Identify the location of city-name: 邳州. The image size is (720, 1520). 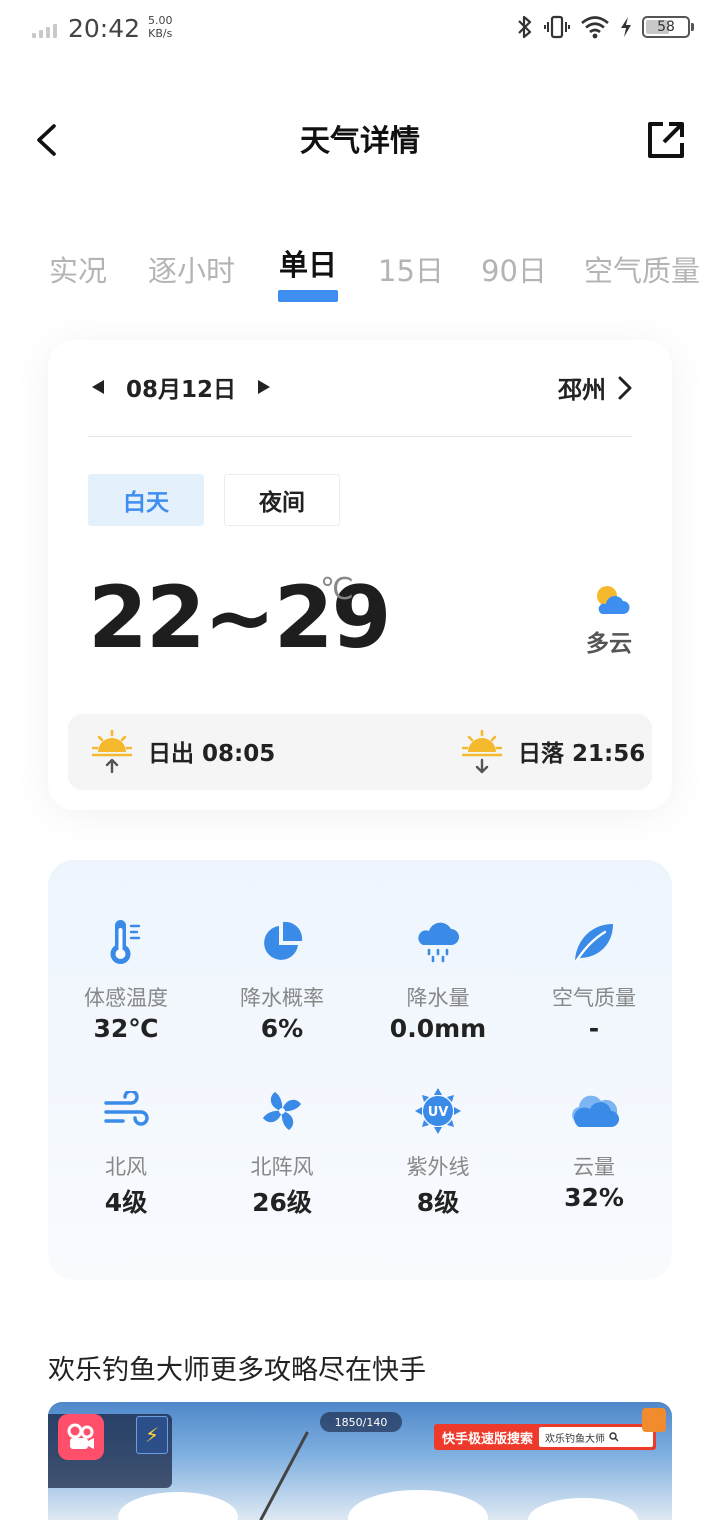
(582, 390).